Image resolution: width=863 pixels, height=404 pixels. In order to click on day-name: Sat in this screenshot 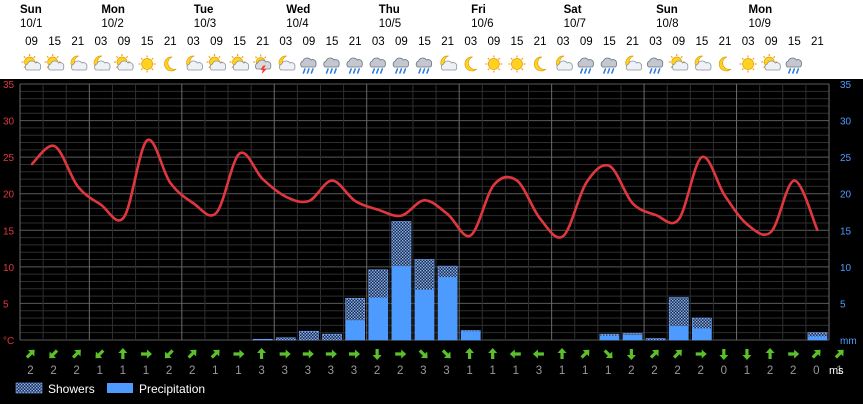, I will do `click(573, 10)`.